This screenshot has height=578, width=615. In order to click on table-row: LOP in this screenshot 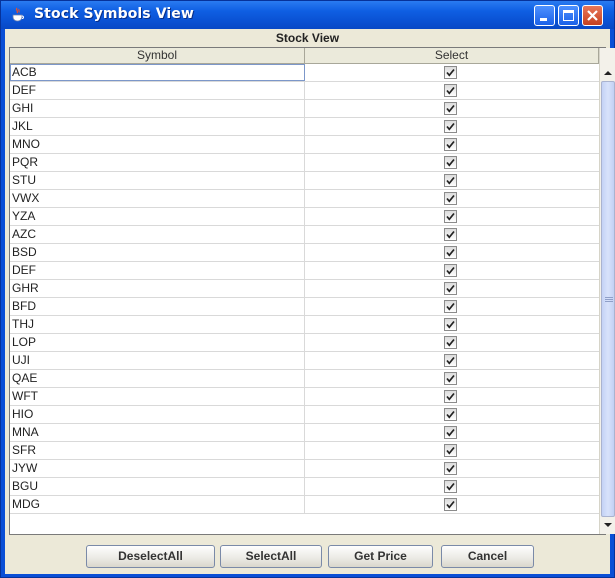, I will do `click(304, 343)`.